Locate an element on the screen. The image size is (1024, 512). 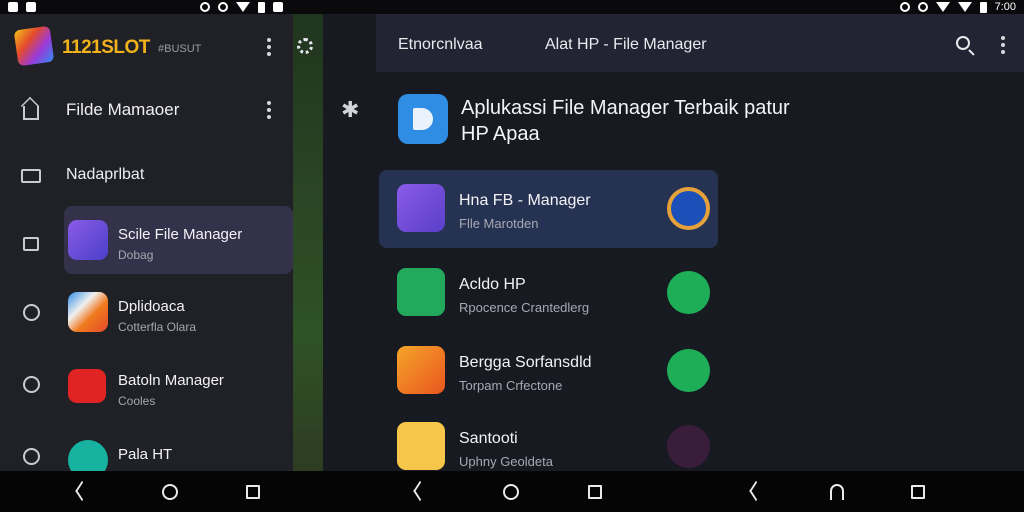
alarm-icon is located at coordinates (904, 7).